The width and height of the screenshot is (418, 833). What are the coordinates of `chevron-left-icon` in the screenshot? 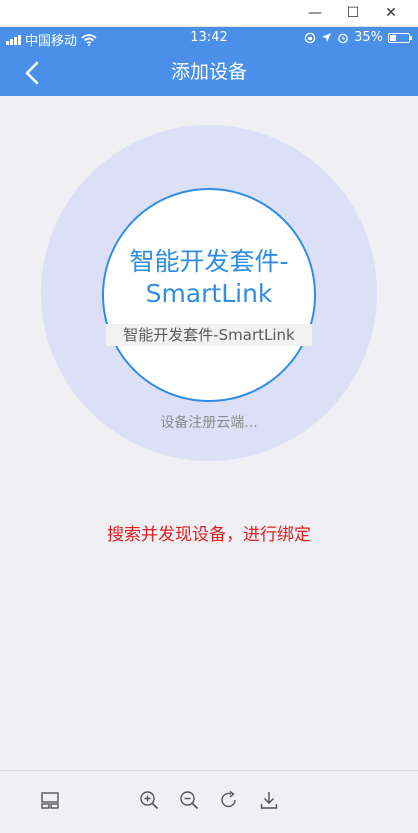 It's located at (32, 73).